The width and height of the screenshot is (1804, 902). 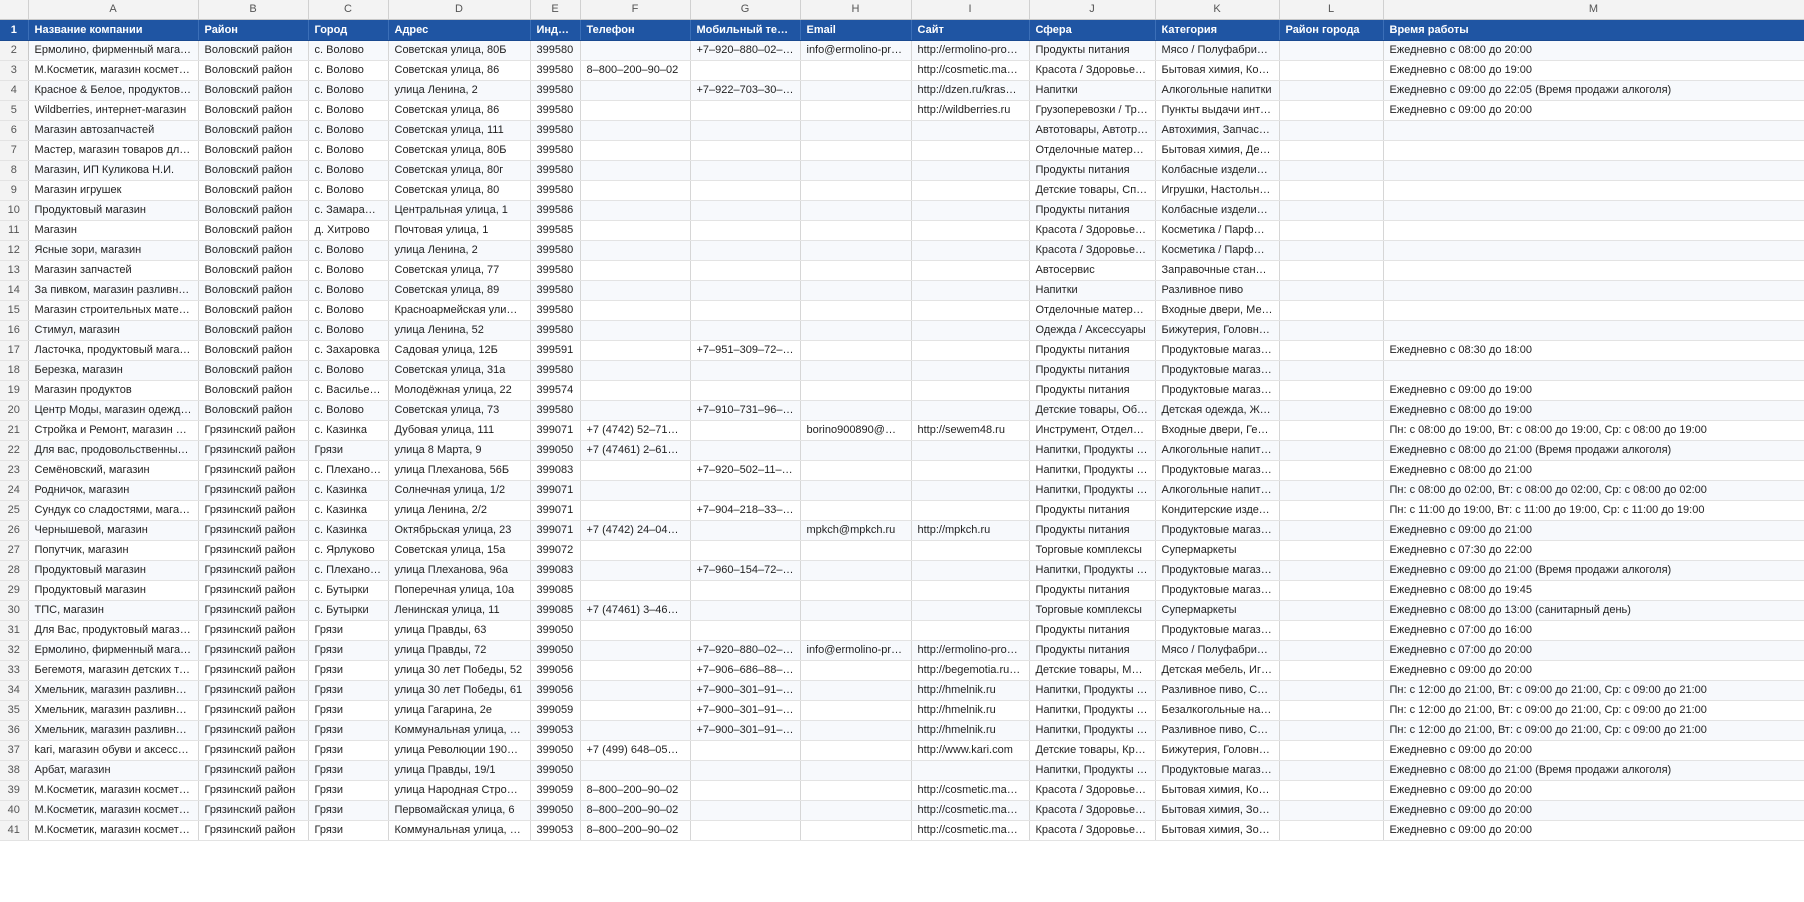 I want to click on cell: Wildberries, интернет-магазин, so click(x=113, y=110).